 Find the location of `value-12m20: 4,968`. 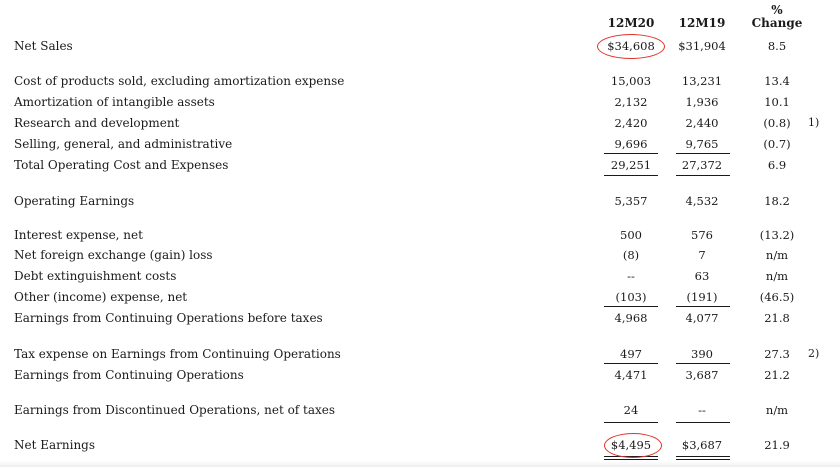

value-12m20: 4,968 is located at coordinates (631, 318).